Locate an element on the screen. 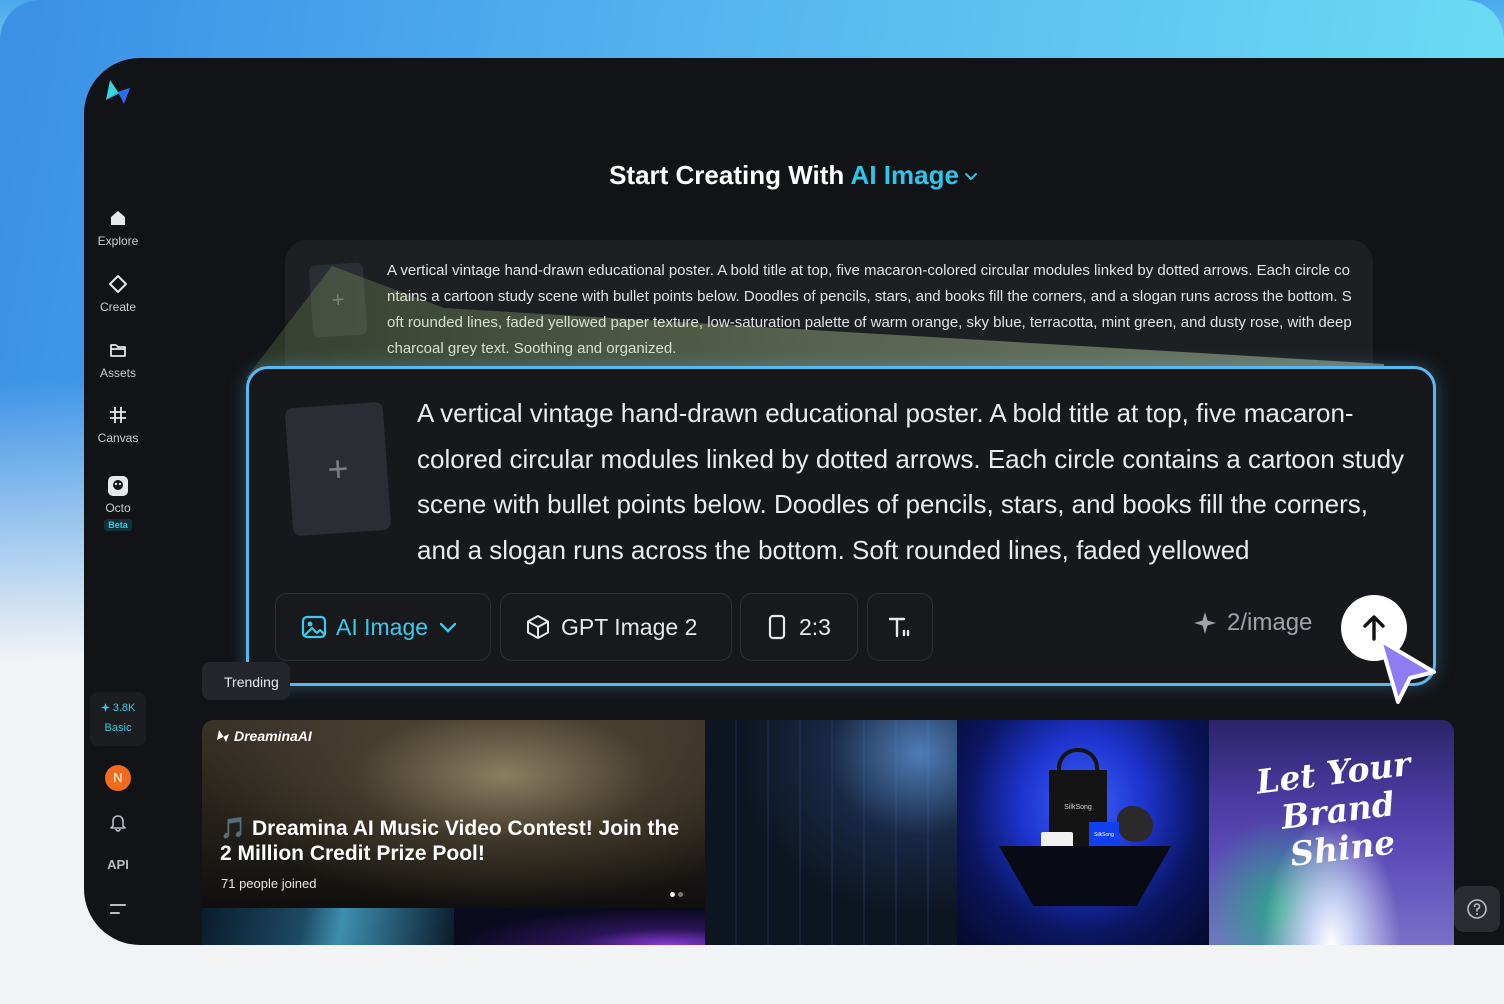  carousel-dots is located at coordinates (678, 893).